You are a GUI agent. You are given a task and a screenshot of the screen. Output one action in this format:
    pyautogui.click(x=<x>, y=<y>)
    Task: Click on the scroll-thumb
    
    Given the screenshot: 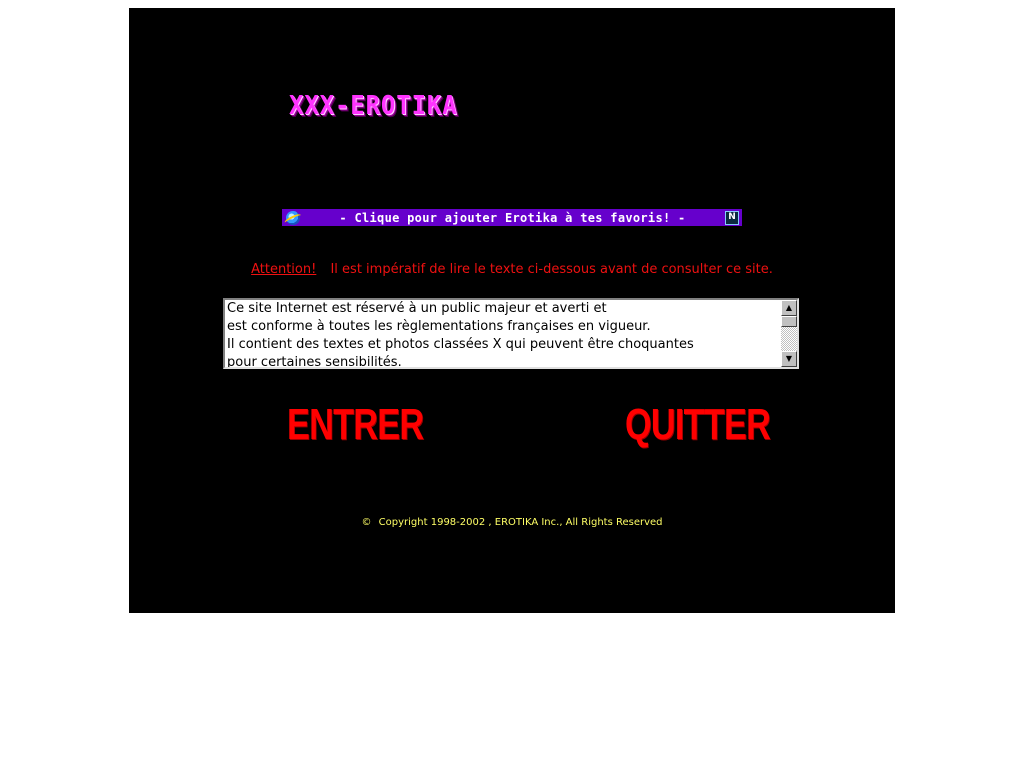 What is the action you would take?
    pyautogui.click(x=789, y=321)
    